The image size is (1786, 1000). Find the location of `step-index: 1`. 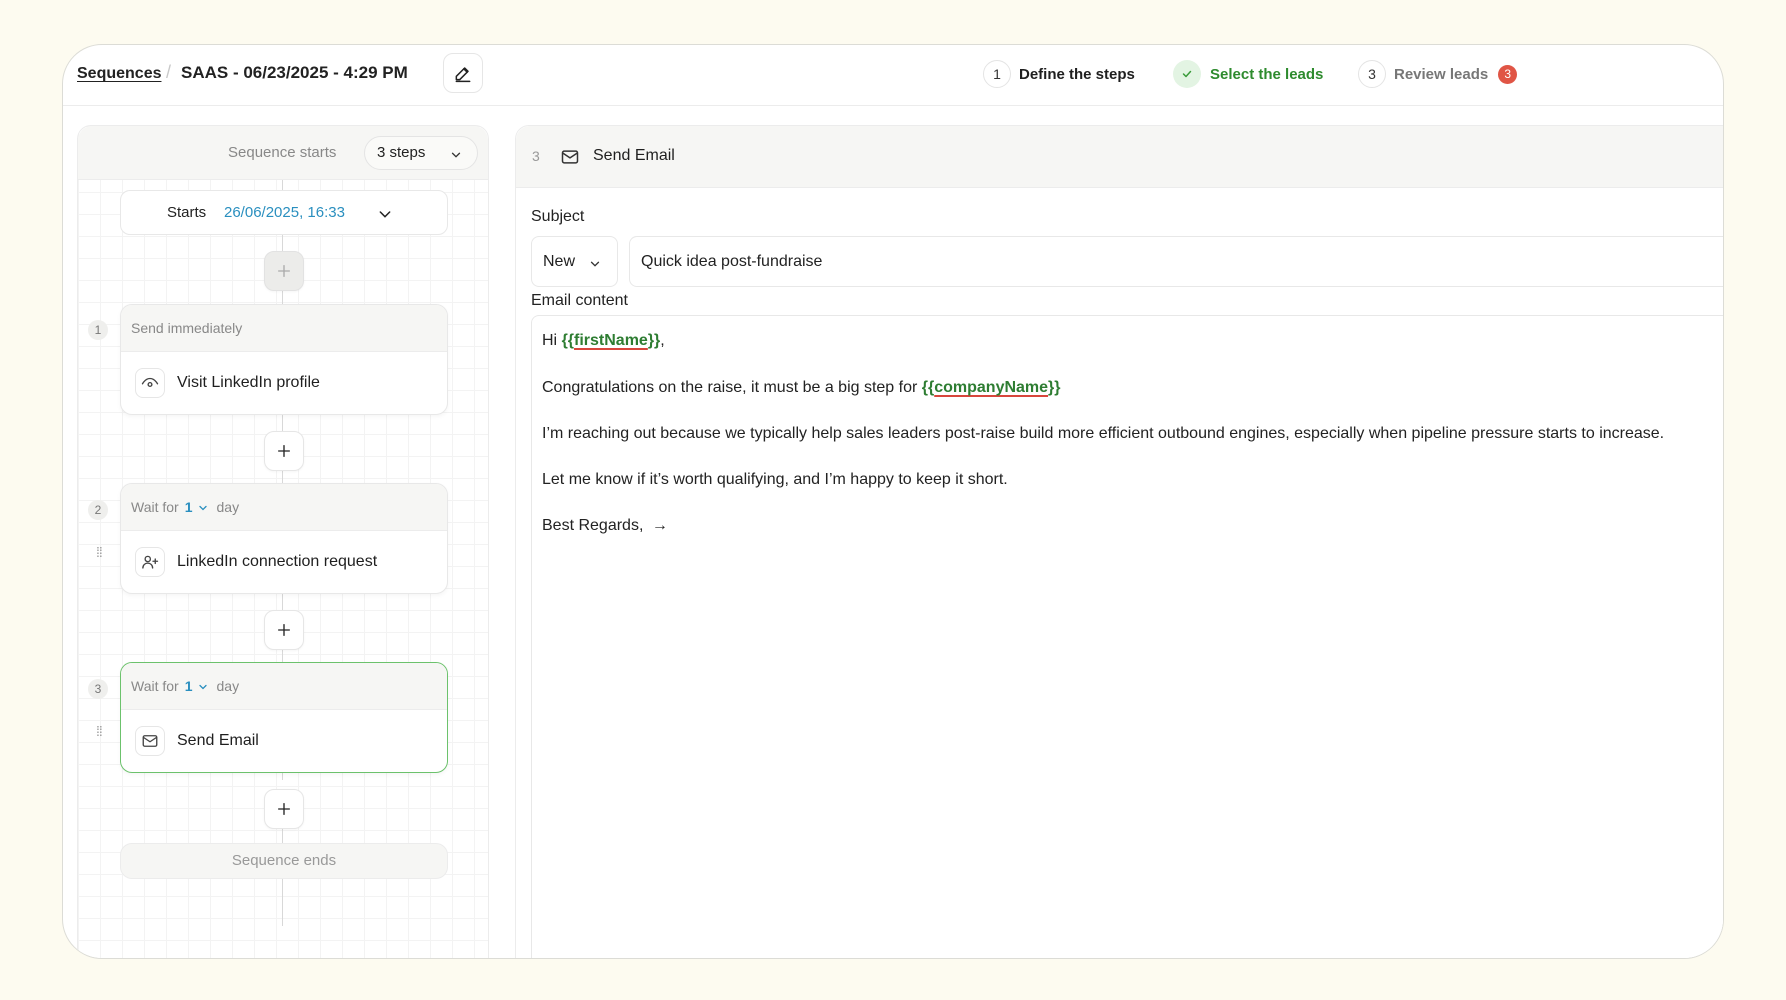

step-index: 1 is located at coordinates (98, 330).